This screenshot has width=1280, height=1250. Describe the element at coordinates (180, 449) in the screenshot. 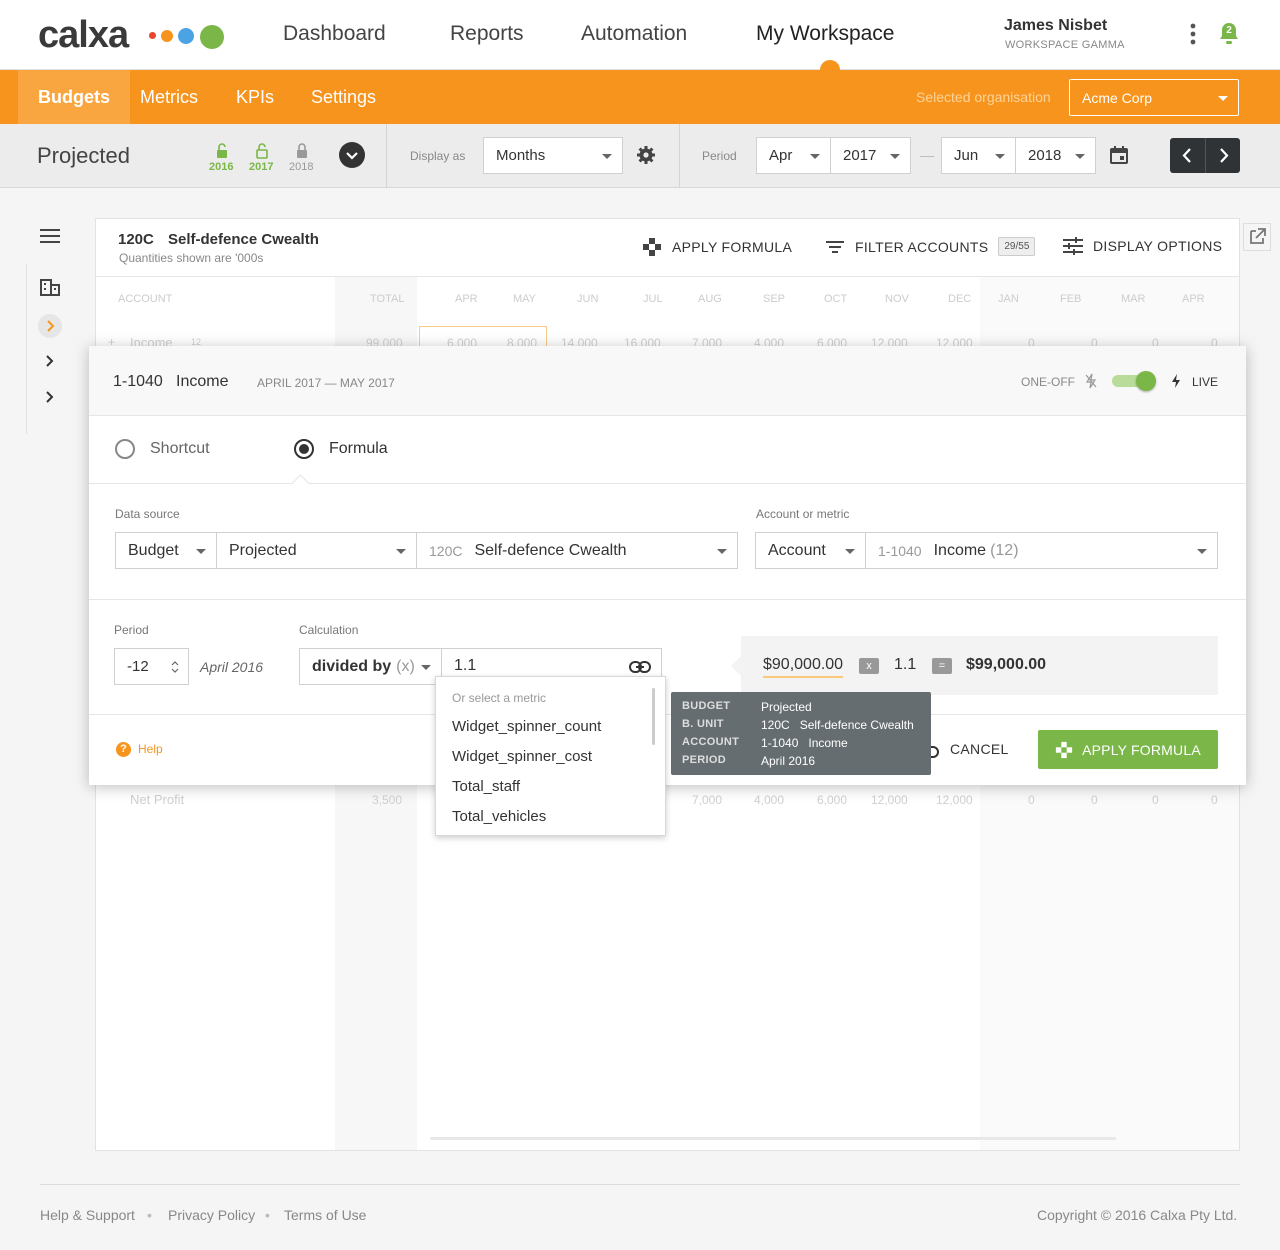

I see `shortcut-label: Shortcut` at that location.